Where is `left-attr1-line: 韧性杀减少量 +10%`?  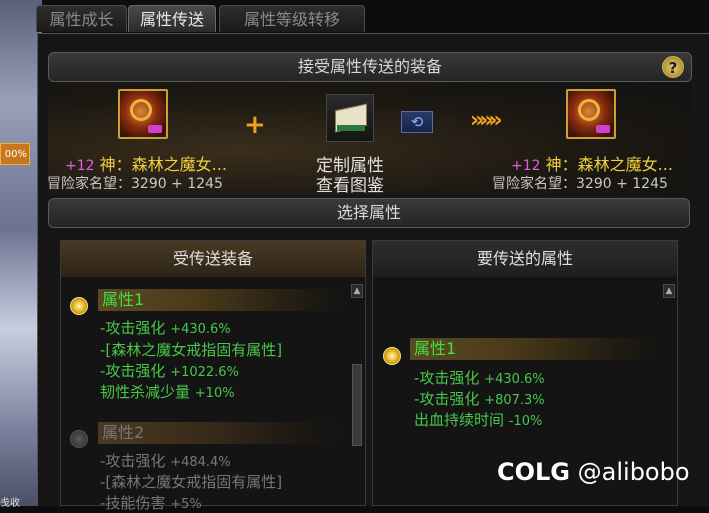 left-attr1-line: 韧性杀减少量 +10% is located at coordinates (167, 391).